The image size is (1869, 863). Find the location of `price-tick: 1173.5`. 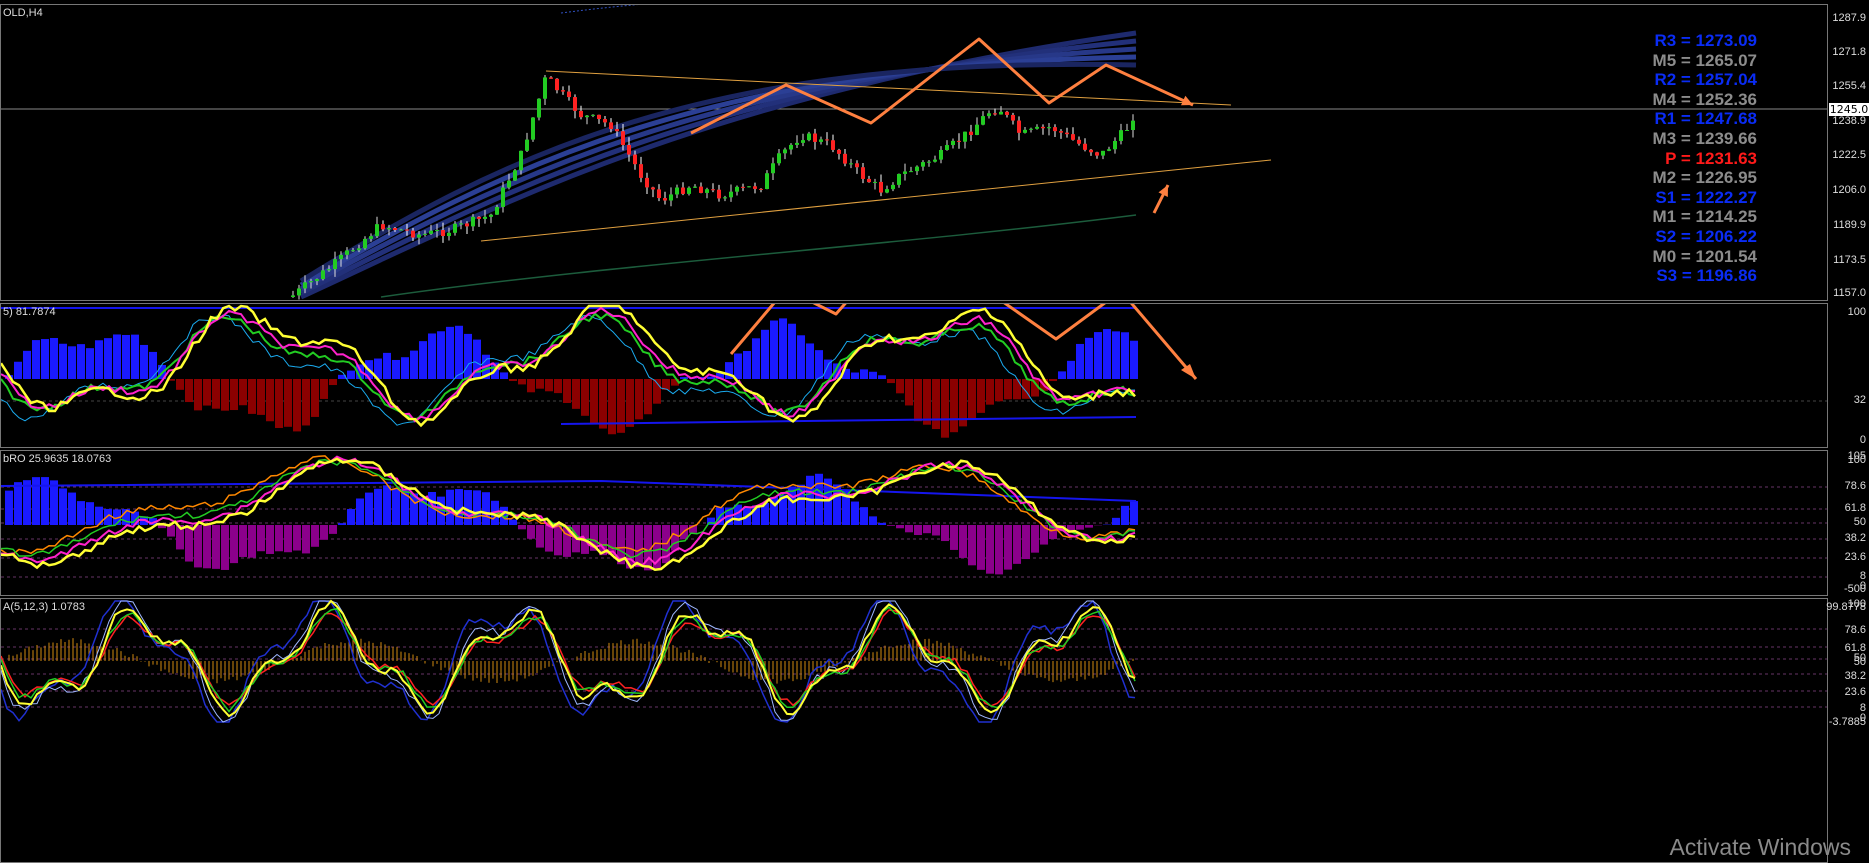

price-tick: 1173.5 is located at coordinates (1849, 260).